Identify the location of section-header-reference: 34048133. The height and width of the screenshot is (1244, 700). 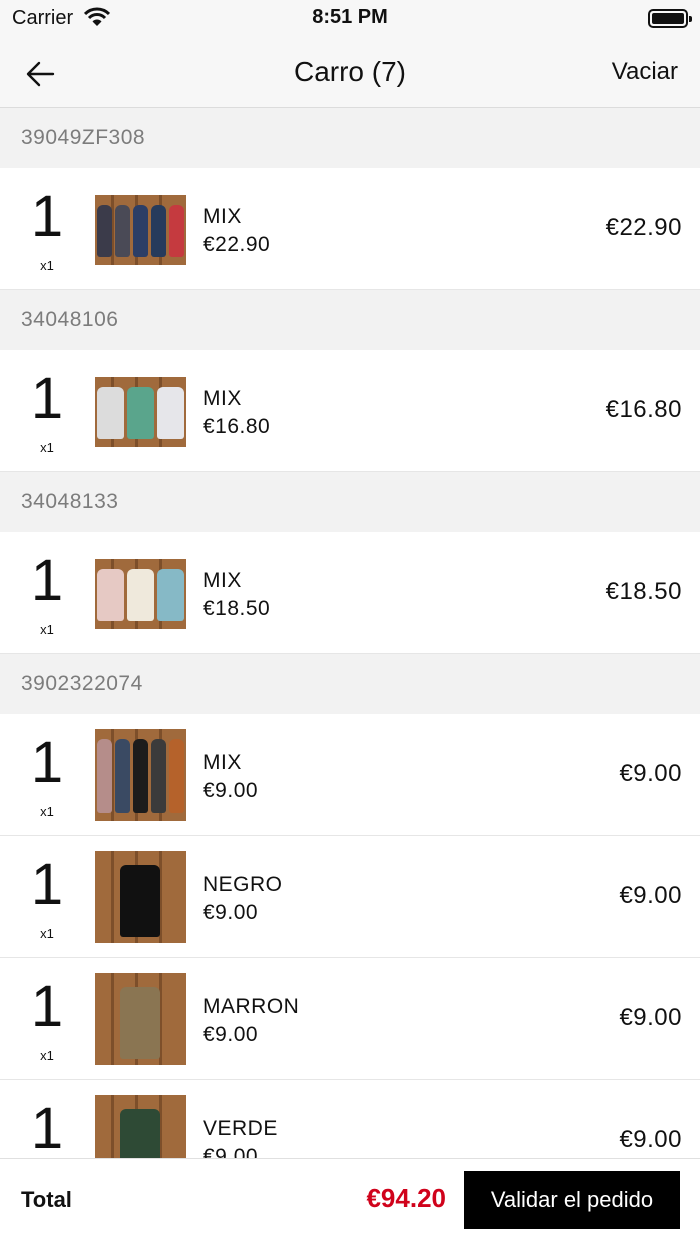
(350, 502).